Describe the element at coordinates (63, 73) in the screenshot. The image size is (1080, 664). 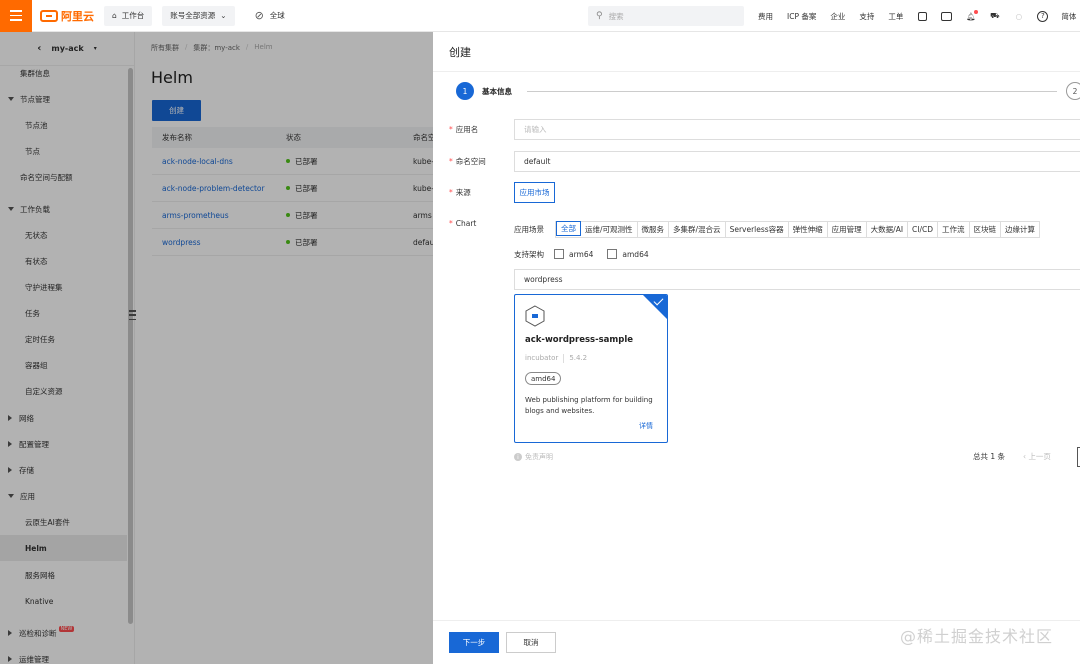
I see `sidebar-item: 集群信息` at that location.